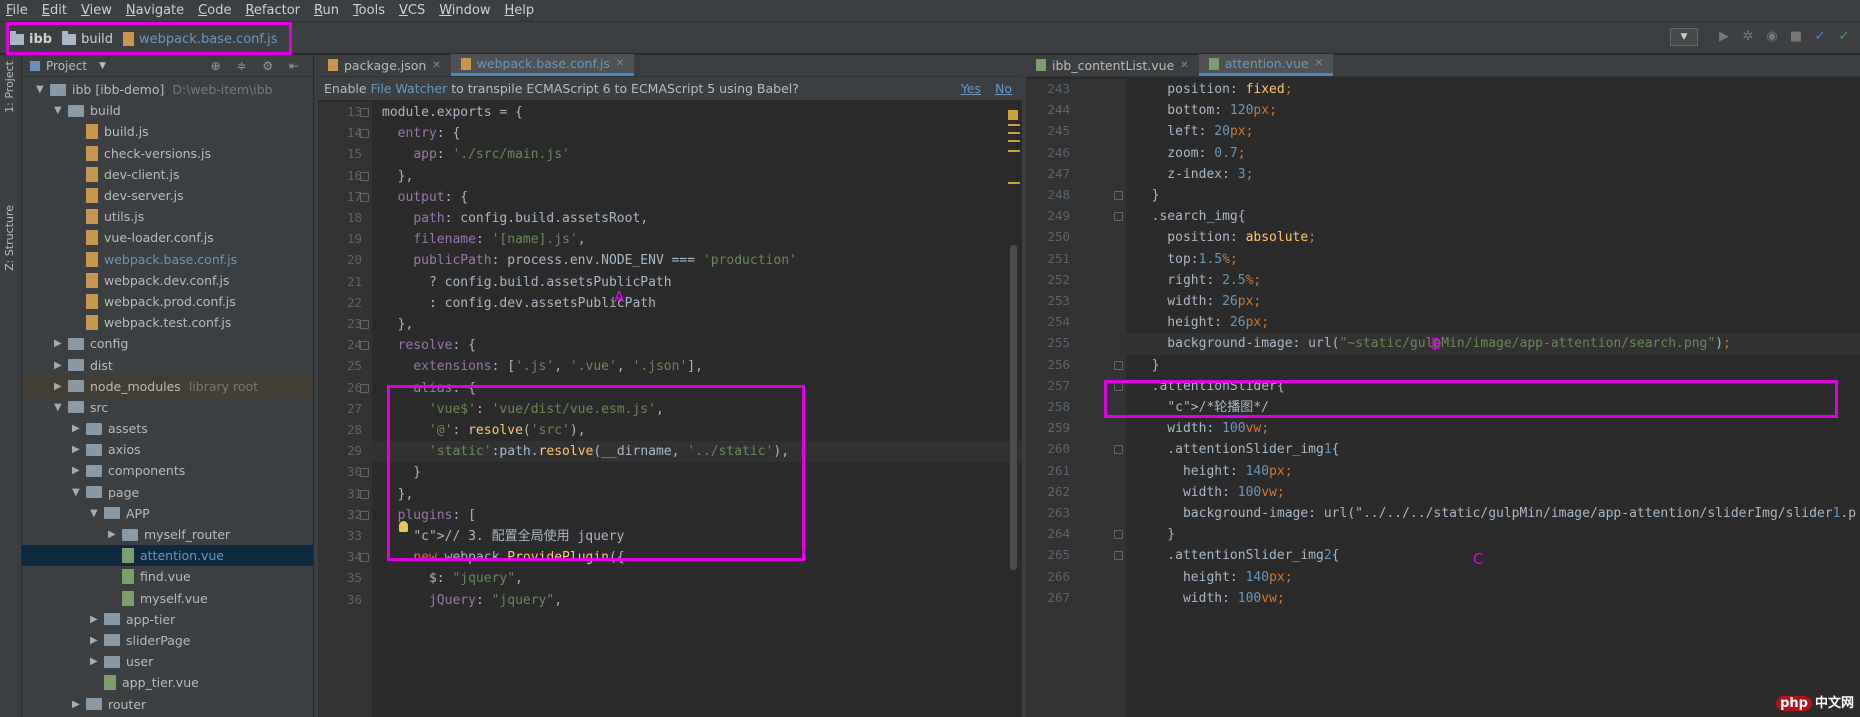 The height and width of the screenshot is (717, 1860). What do you see at coordinates (167, 110) in the screenshot?
I see `tree-item: ▼ build` at bounding box center [167, 110].